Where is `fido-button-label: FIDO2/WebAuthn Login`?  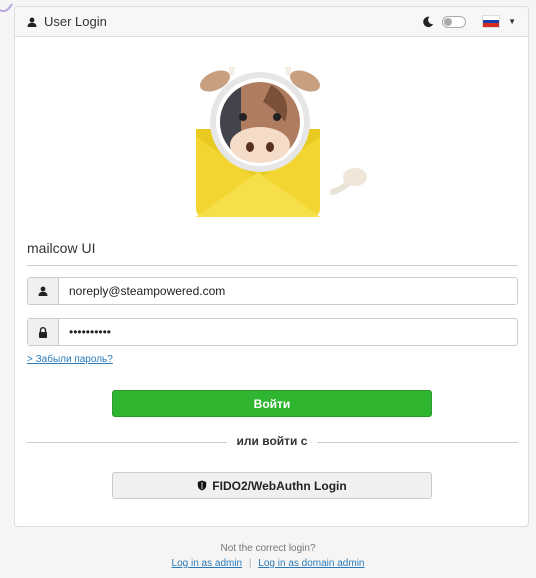
fido-button-label: FIDO2/WebAuthn Login is located at coordinates (279, 485).